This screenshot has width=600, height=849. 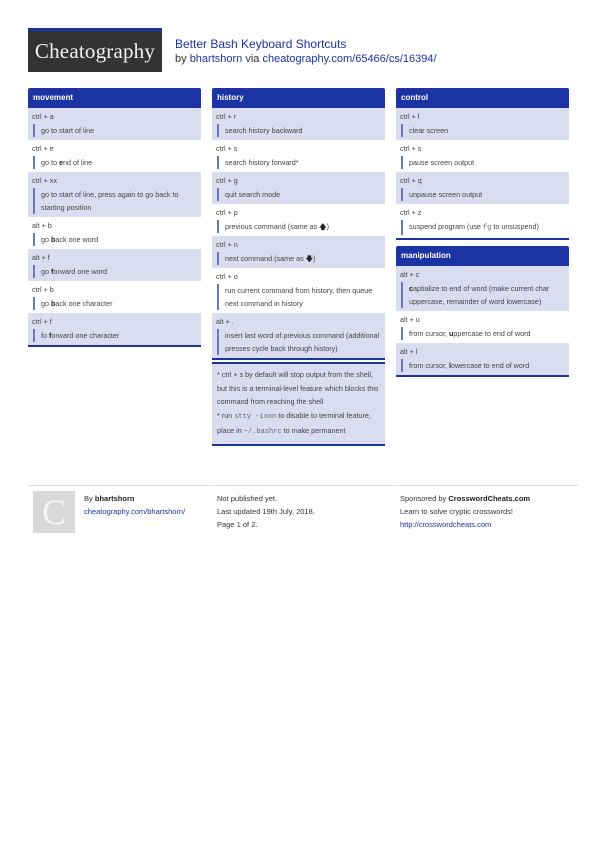 I want to click on author-url-line: cheatography.com/bhartshorn/, so click(x=149, y=511).